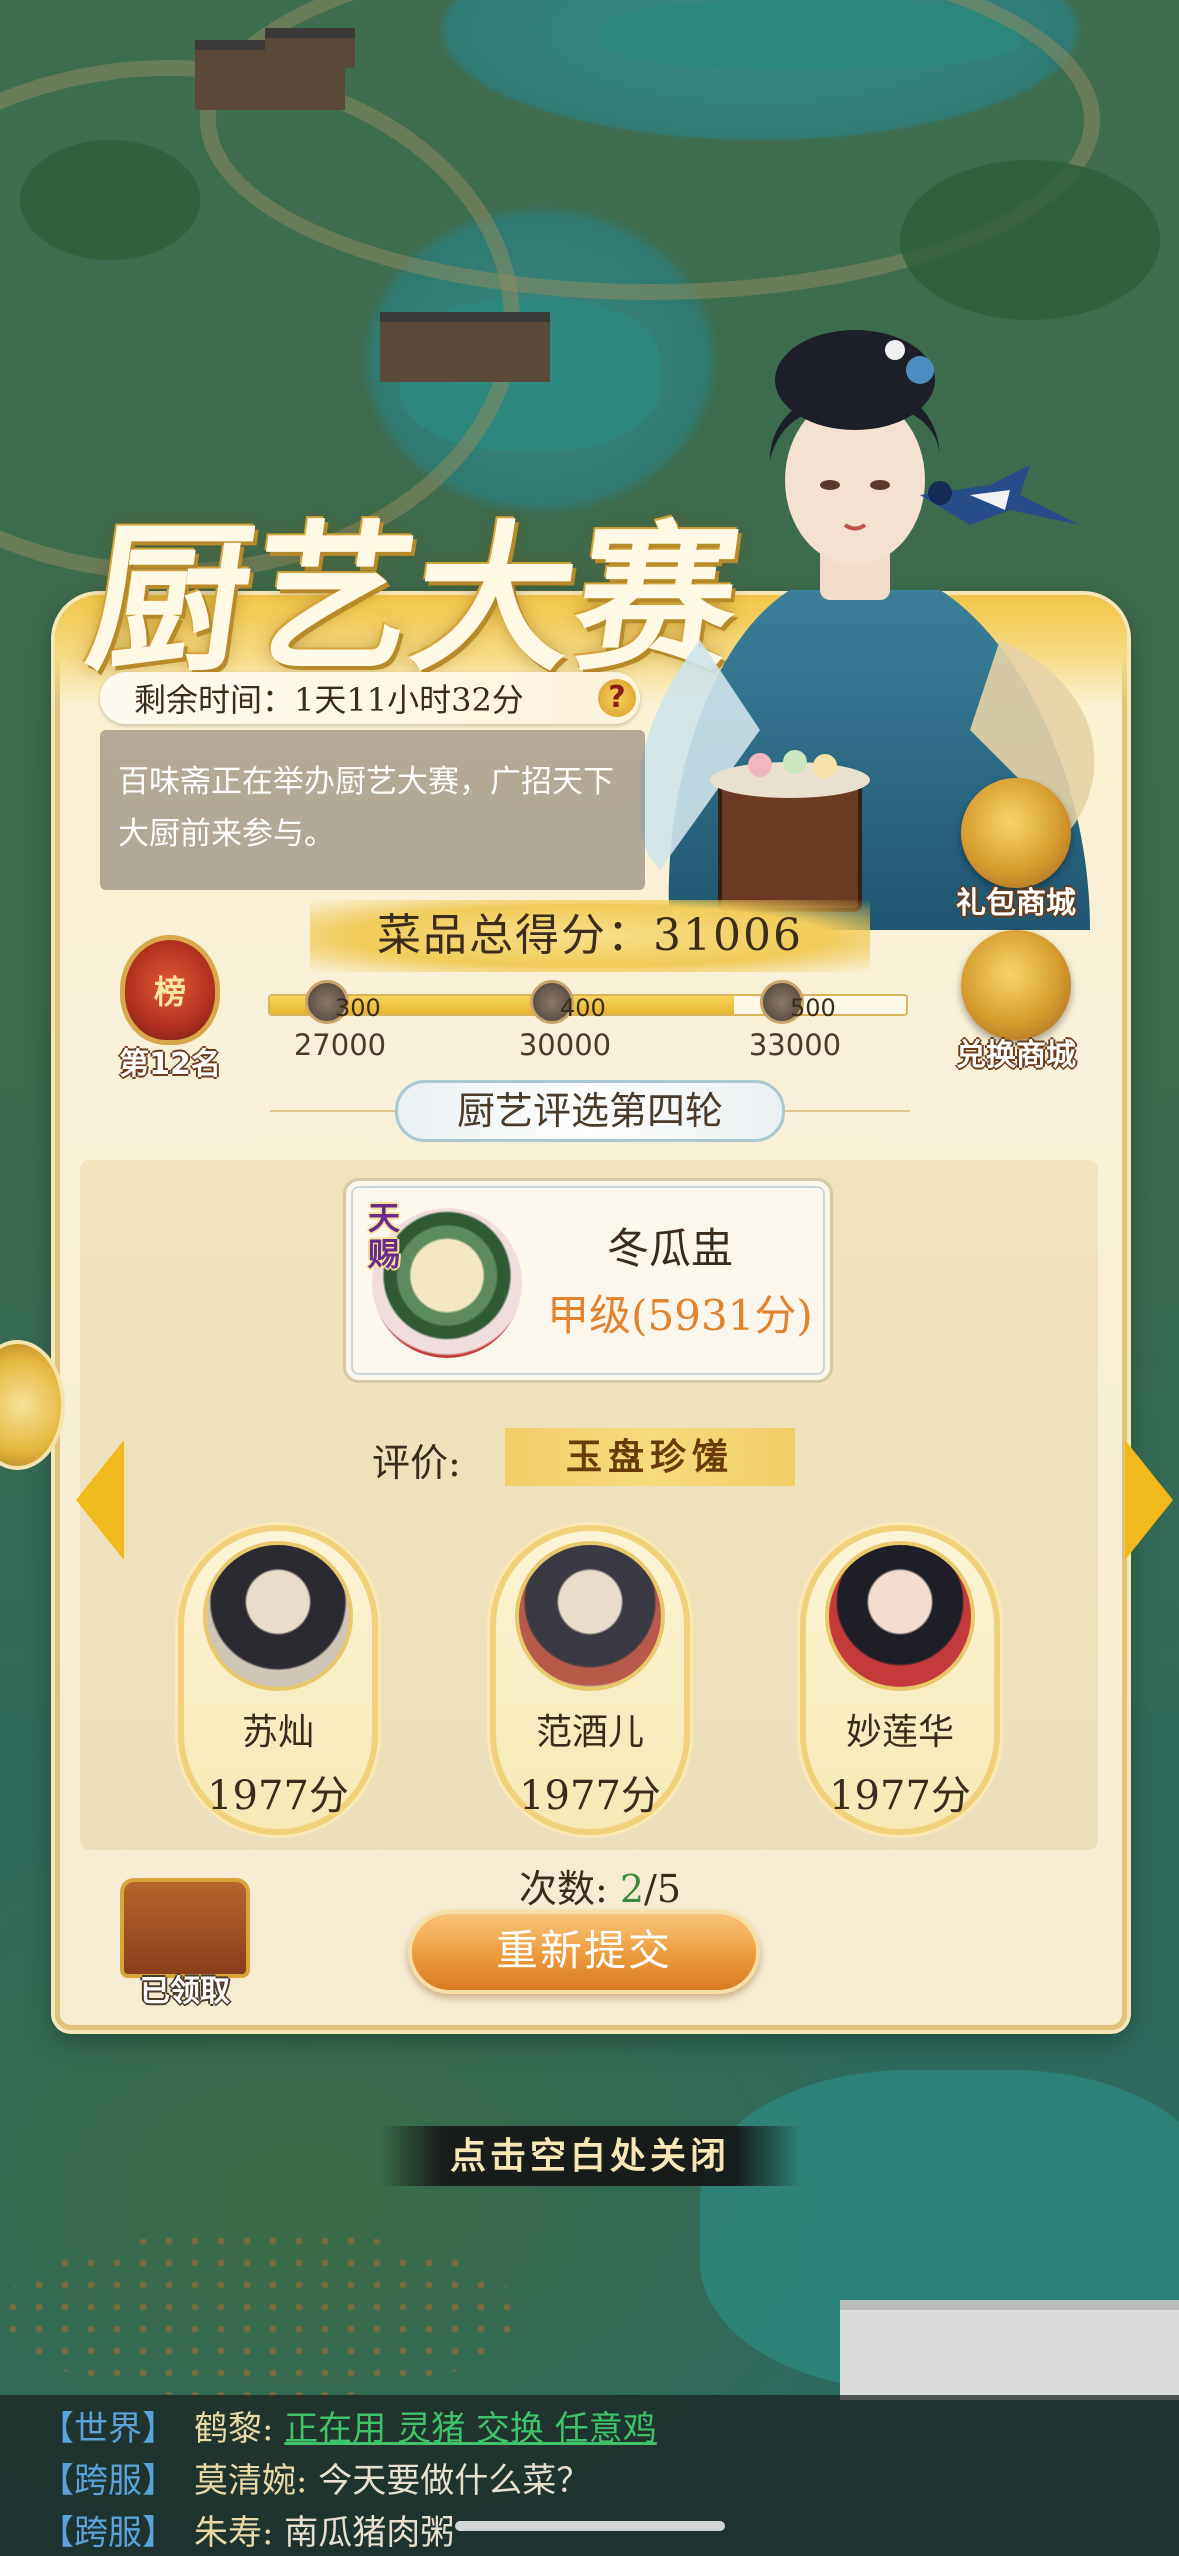 The height and width of the screenshot is (2556, 1179). I want to click on dish-grade: 甲级(5931分), so click(680, 1315).